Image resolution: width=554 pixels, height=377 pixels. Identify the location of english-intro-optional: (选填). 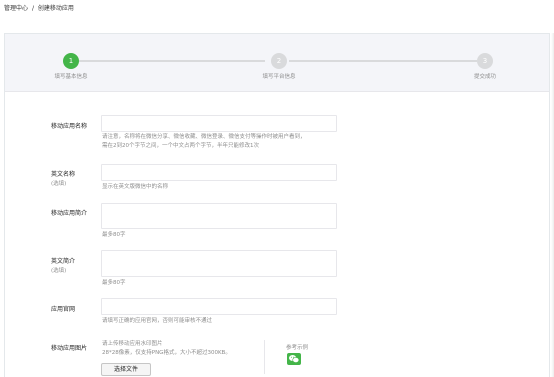
(59, 271).